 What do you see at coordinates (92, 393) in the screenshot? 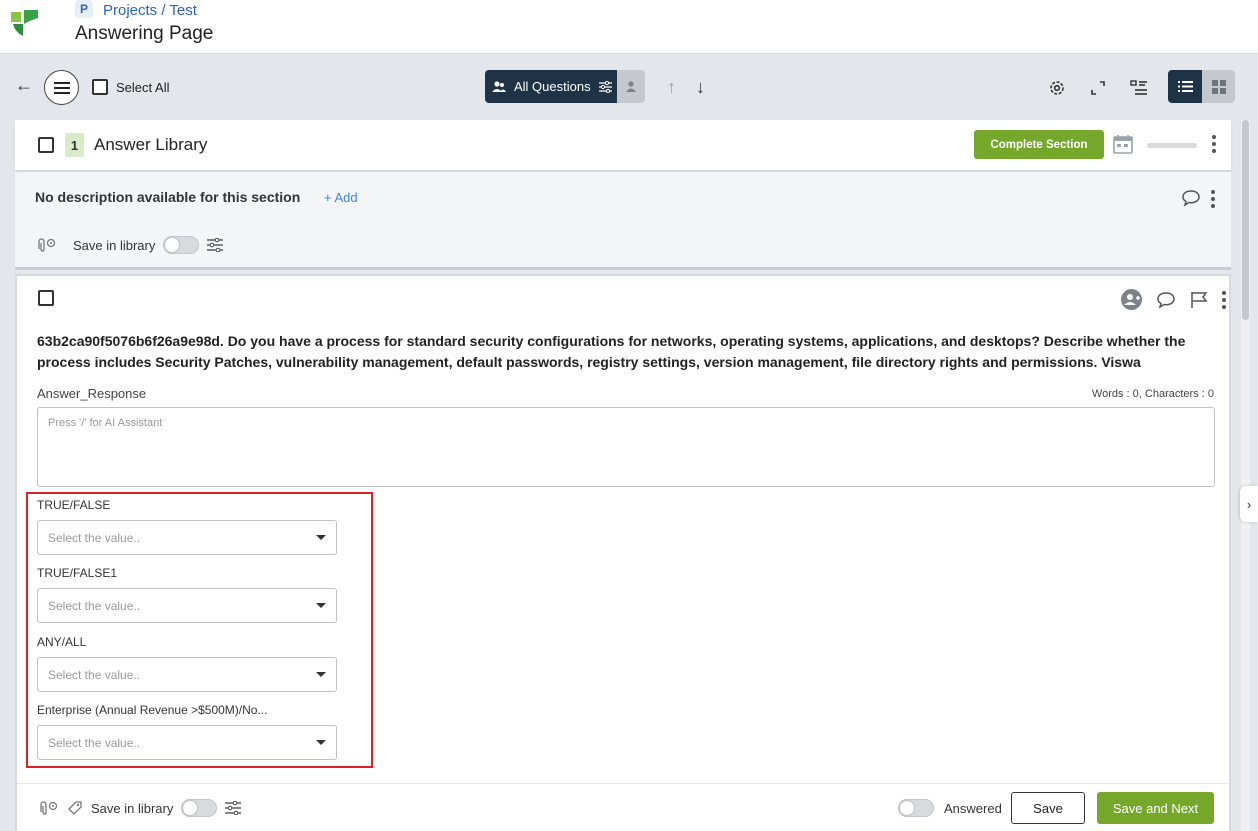
I see `answer-label: Answer_Response` at bounding box center [92, 393].